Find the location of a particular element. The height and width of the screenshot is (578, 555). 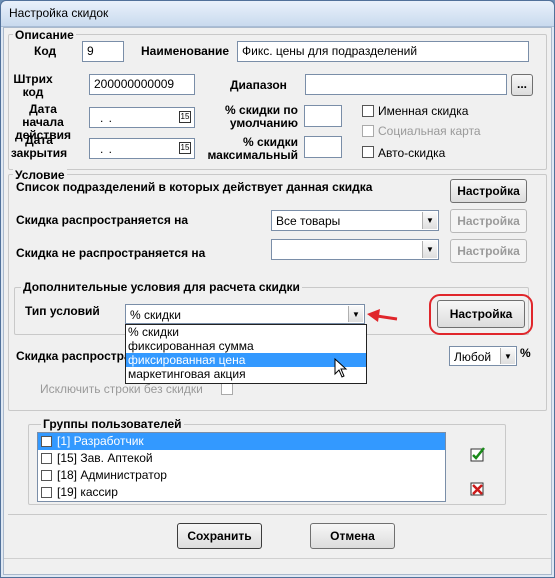

check-all-icon is located at coordinates (478, 454).